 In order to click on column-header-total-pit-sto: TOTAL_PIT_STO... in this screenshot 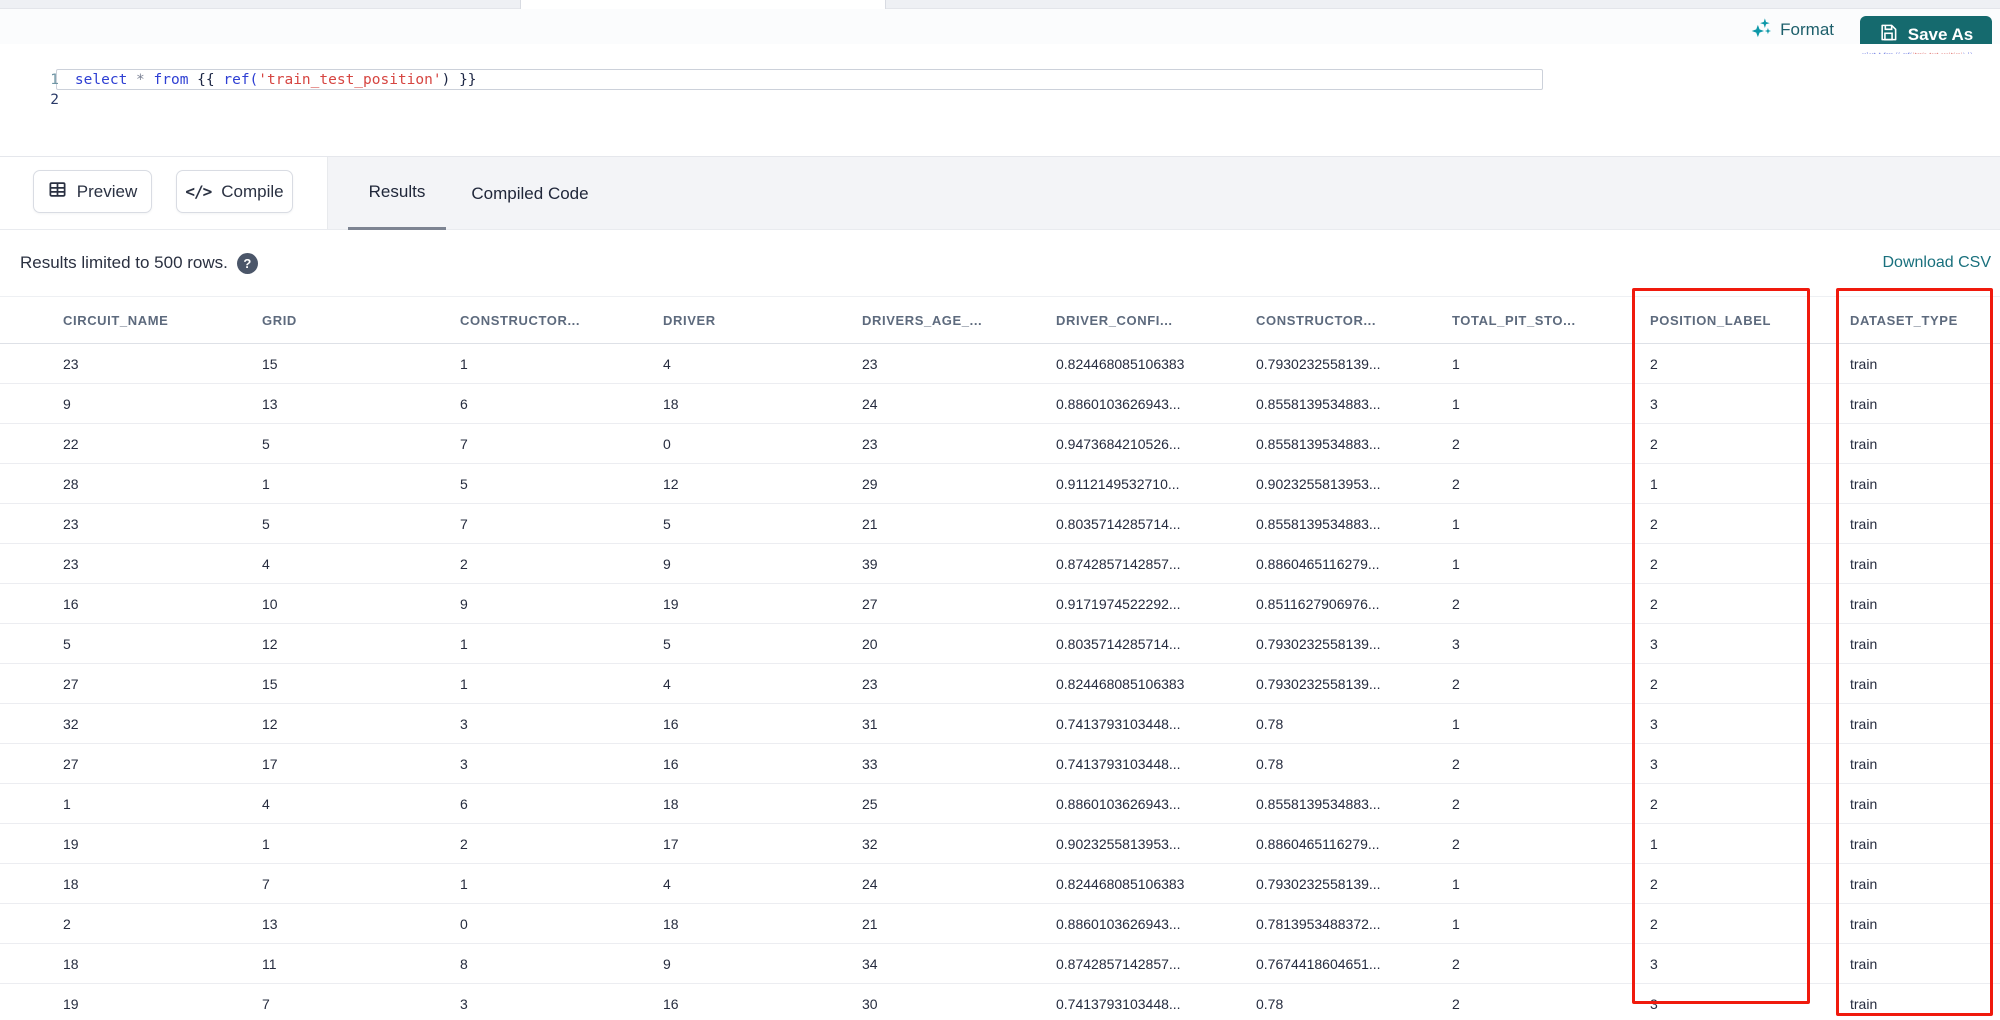, I will do `click(1551, 320)`.